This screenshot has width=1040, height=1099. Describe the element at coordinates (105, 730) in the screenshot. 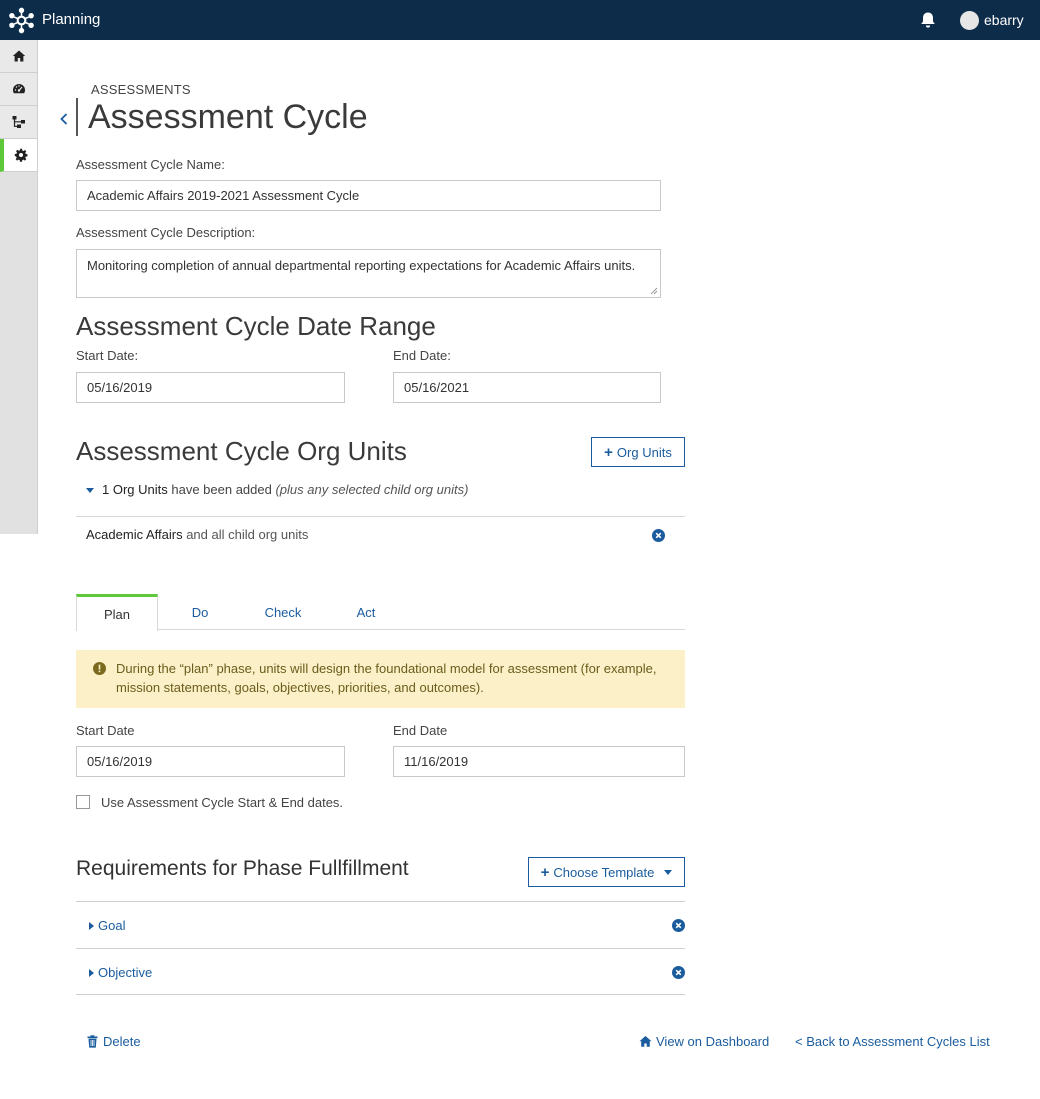

I see `phase-start-date-label: Start Date` at that location.